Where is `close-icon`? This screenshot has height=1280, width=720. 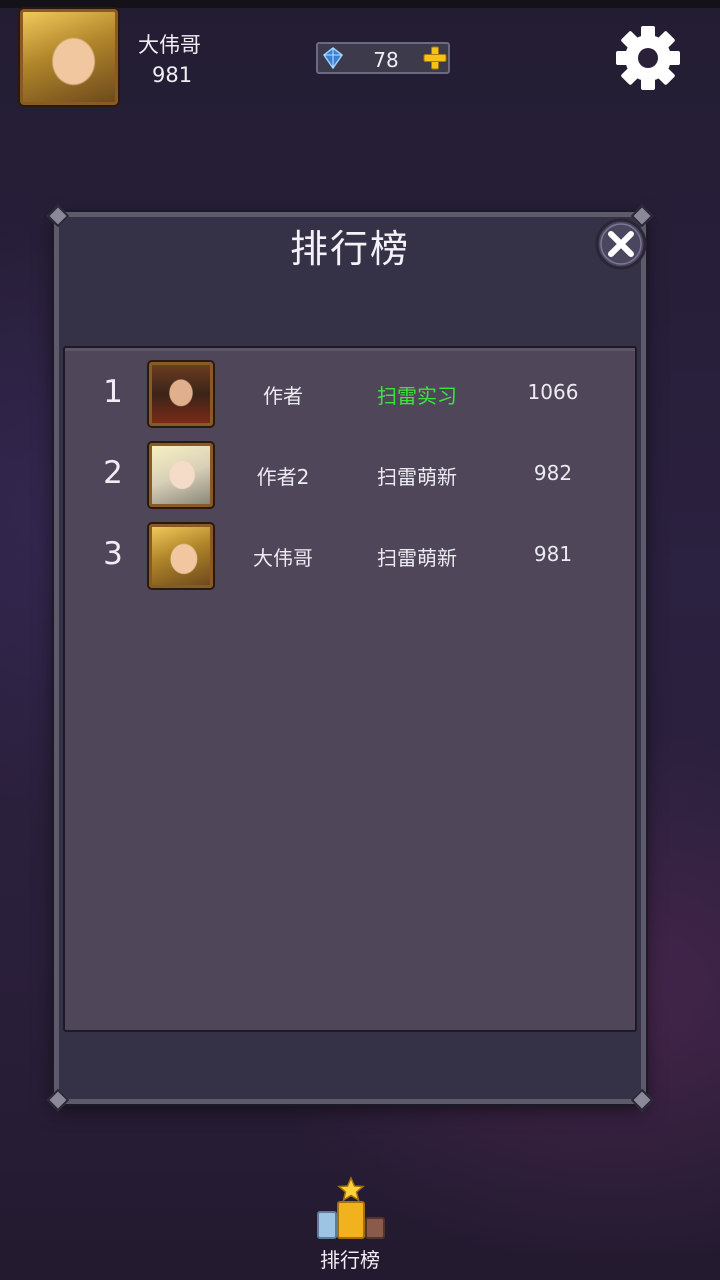 close-icon is located at coordinates (621, 244).